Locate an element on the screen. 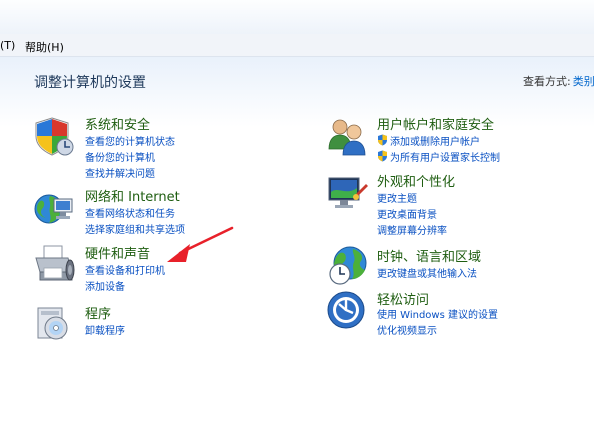 The height and width of the screenshot is (430, 594). link-add-device: 添加设备 is located at coordinates (105, 285).